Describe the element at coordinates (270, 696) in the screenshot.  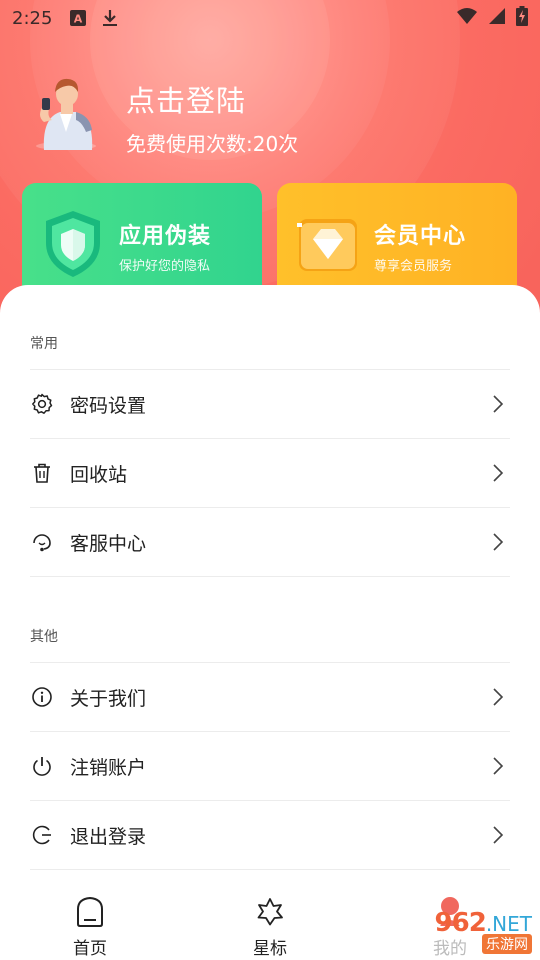
I see `menu-item-about-us: 关于我们` at that location.